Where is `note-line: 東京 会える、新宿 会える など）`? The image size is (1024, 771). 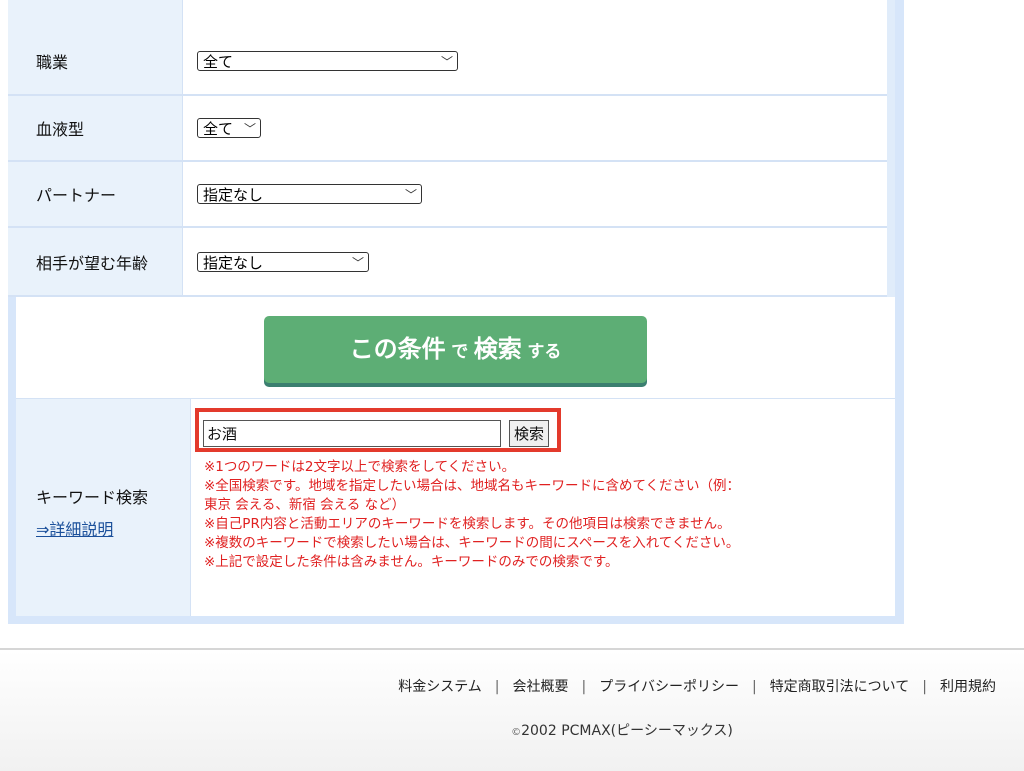
note-line: 東京 会える、新宿 会える など） is located at coordinates (305, 505).